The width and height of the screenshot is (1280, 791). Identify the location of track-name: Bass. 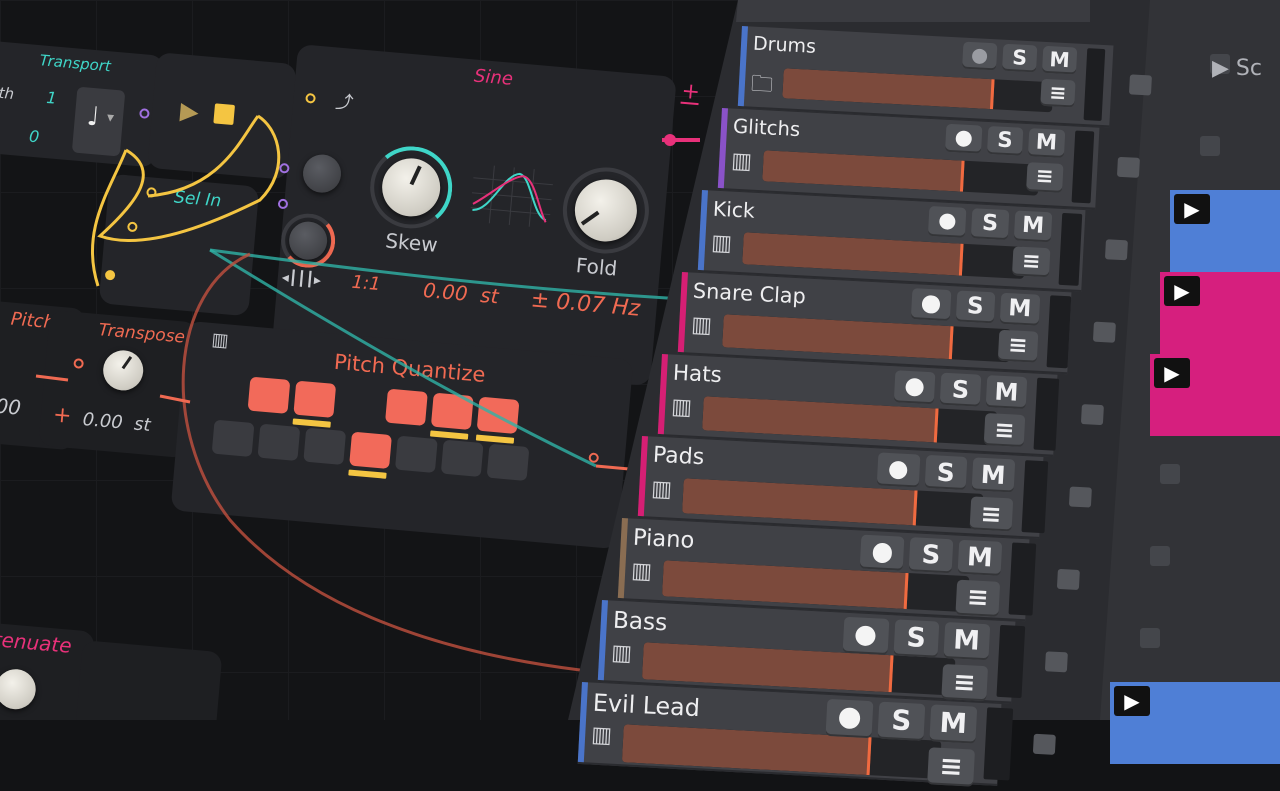
(640, 622).